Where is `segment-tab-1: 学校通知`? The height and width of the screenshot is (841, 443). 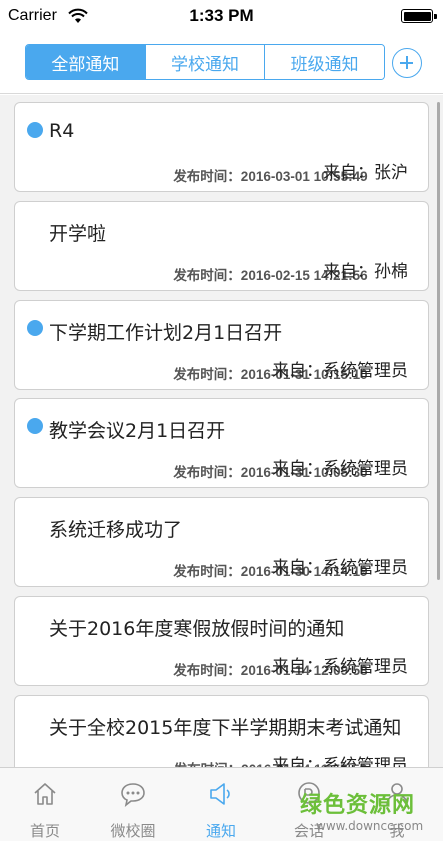 segment-tab-1: 学校通知 is located at coordinates (205, 62).